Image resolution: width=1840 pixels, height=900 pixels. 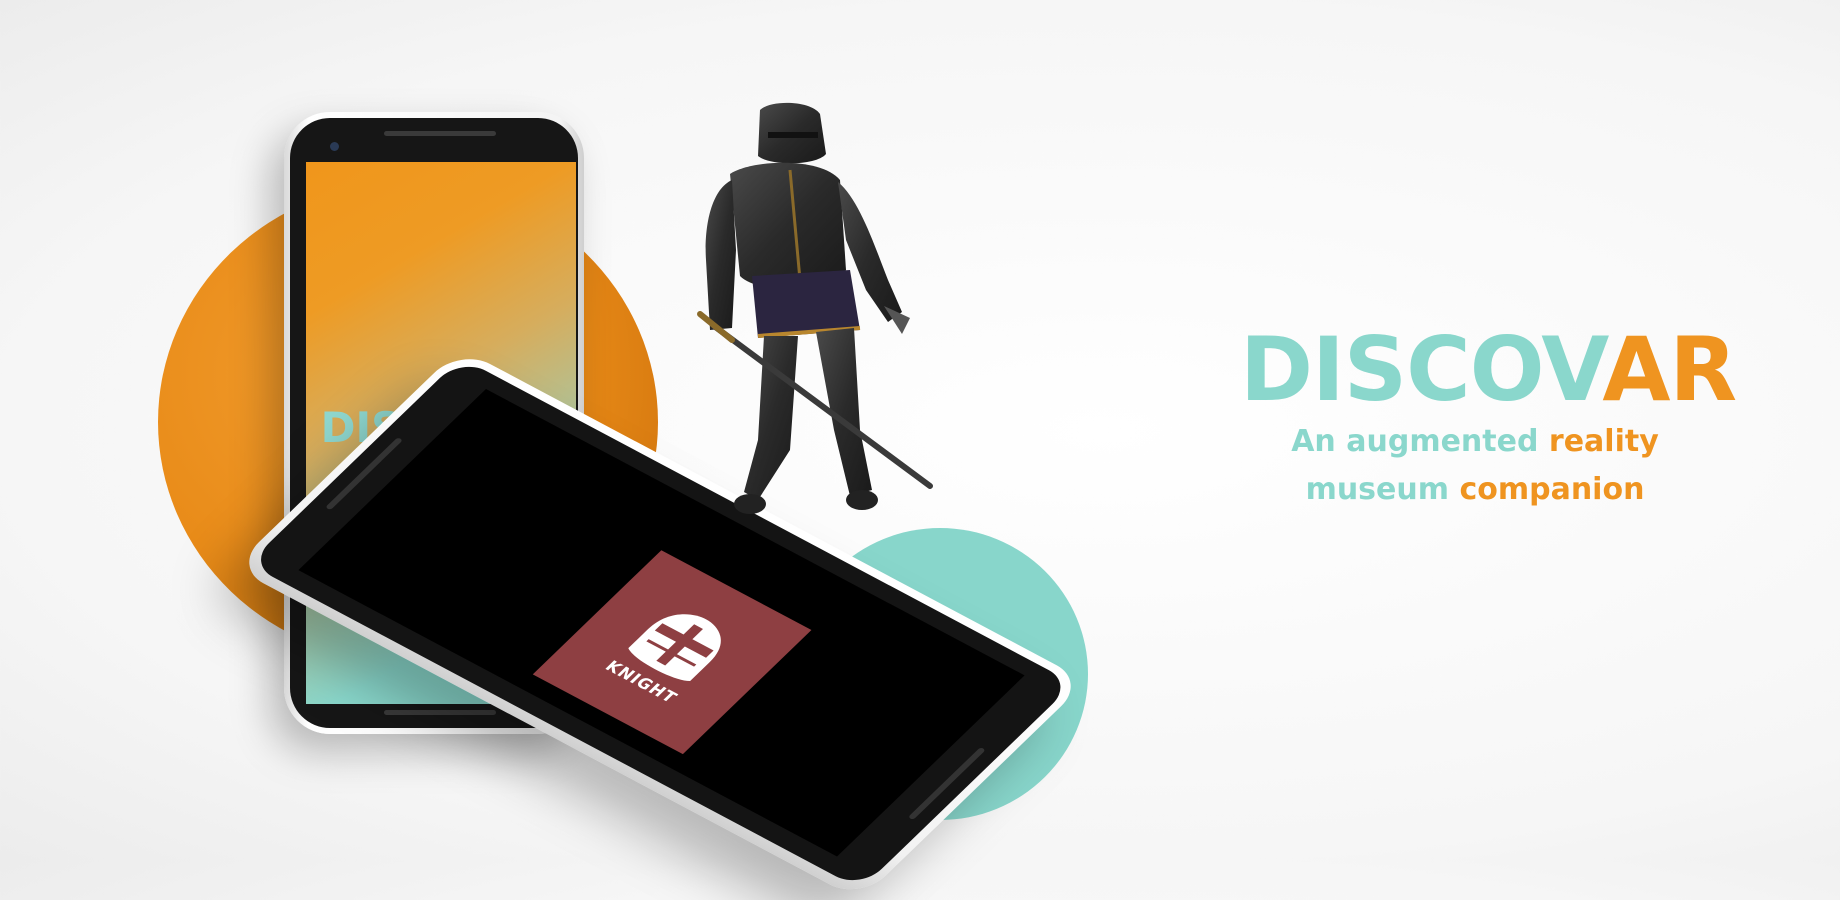 What do you see at coordinates (440, 712) in the screenshot?
I see `speaker-bottom` at bounding box center [440, 712].